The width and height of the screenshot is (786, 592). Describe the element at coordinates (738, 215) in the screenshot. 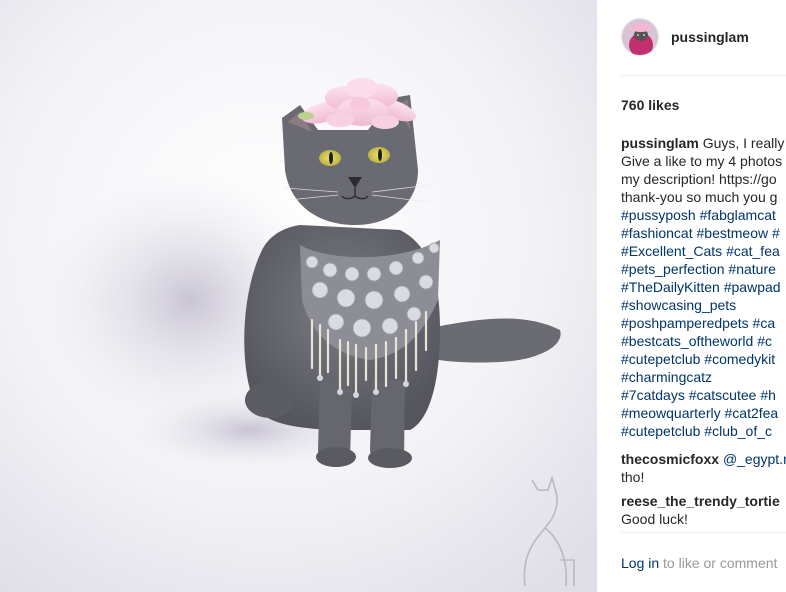

I see `hashtag-link: #fabglamcat` at that location.